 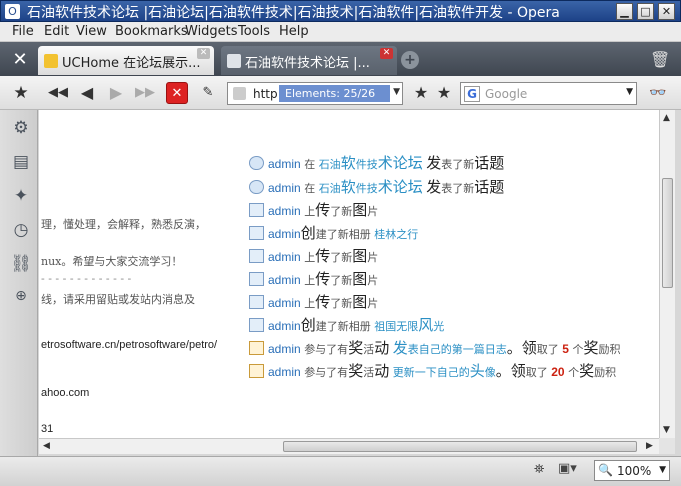 I want to click on horizontal-scrollbar: ◀ ▶, so click(x=349, y=446).